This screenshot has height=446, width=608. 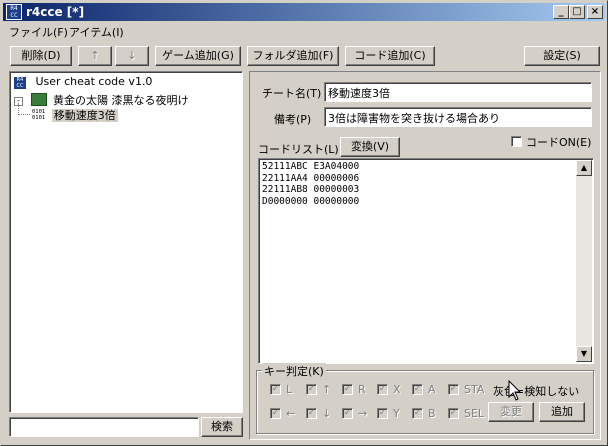 What do you see at coordinates (292, 93) in the screenshot?
I see `cheat-name-label: チート名(T)` at bounding box center [292, 93].